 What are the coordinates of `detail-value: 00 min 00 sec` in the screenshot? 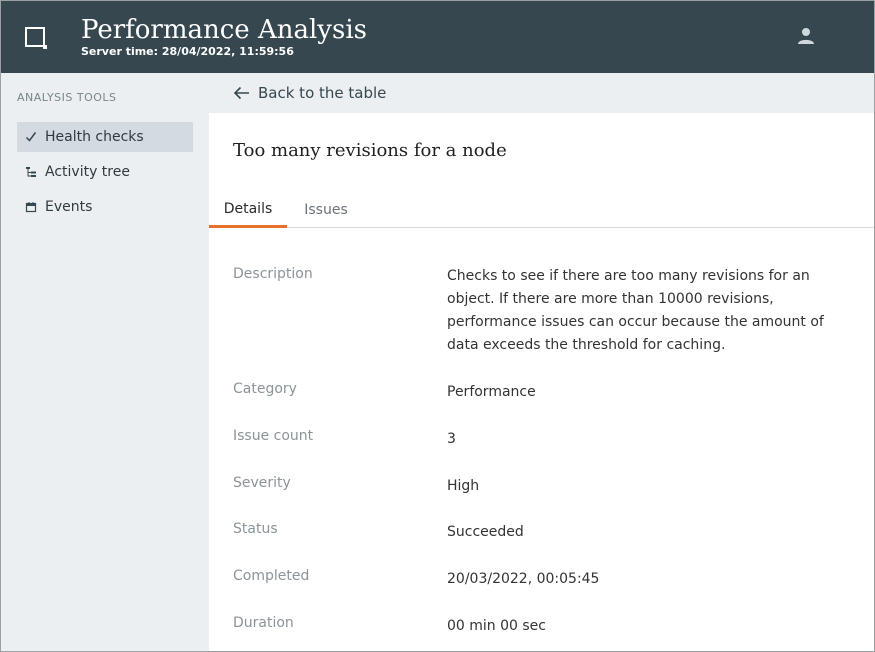 It's located at (496, 626).